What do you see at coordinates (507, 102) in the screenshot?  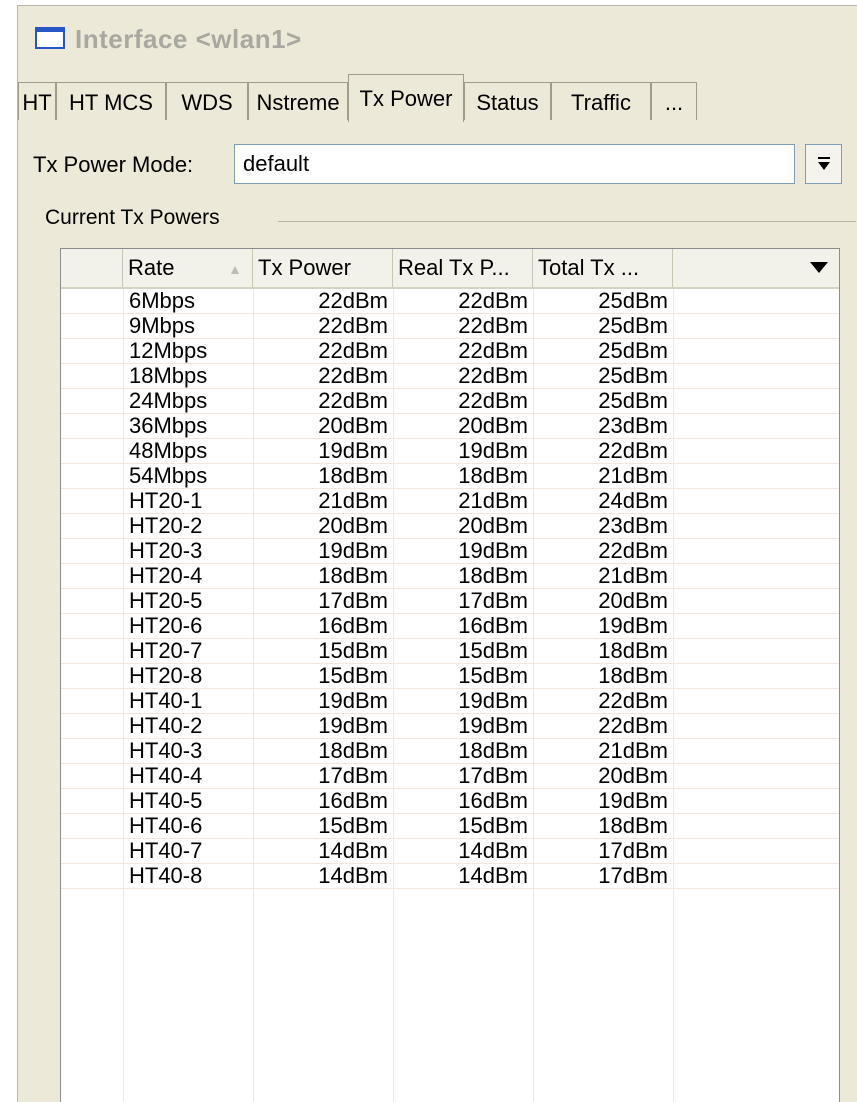 I see `tab-status: Status` at bounding box center [507, 102].